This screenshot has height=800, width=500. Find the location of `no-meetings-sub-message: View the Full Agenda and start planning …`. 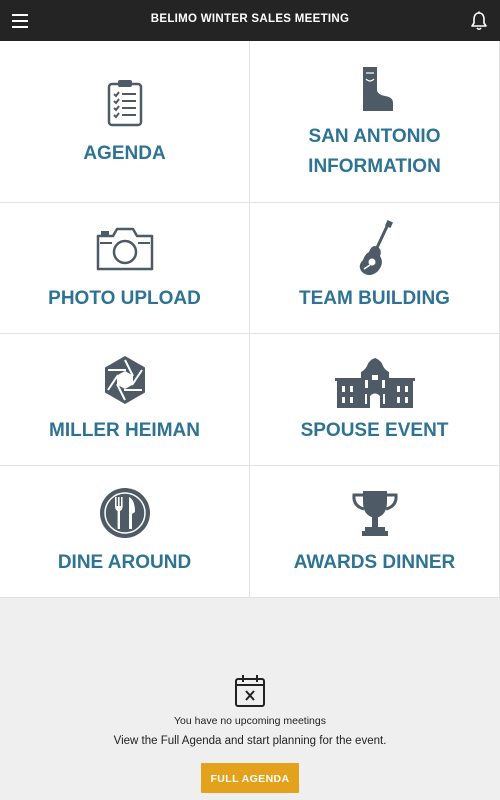

no-meetings-sub-message: View the Full Agenda and start planning … is located at coordinates (250, 741).